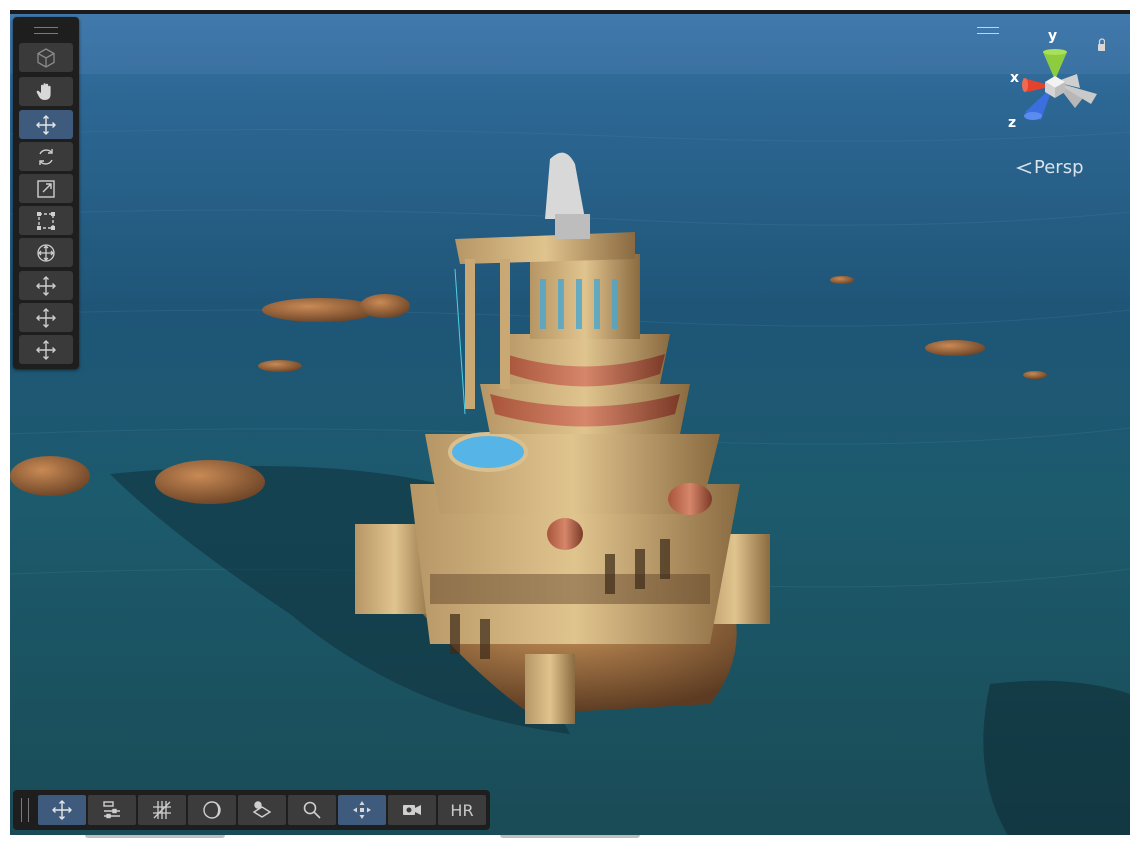 The height and width of the screenshot is (850, 1140). I want to click on camera-eye-icon, so click(412, 810).